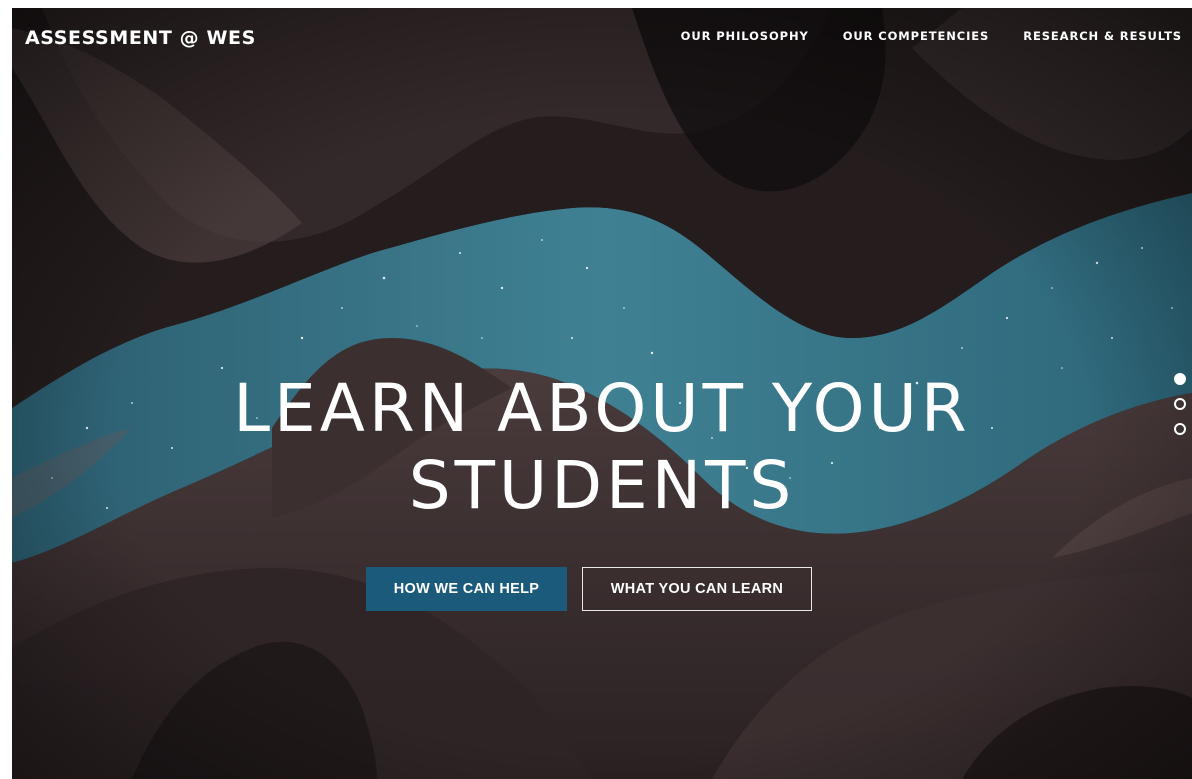 This screenshot has width=1192, height=779. What do you see at coordinates (466, 589) in the screenshot?
I see `how-we-can-help-button: HOW WE CAN HELP` at bounding box center [466, 589].